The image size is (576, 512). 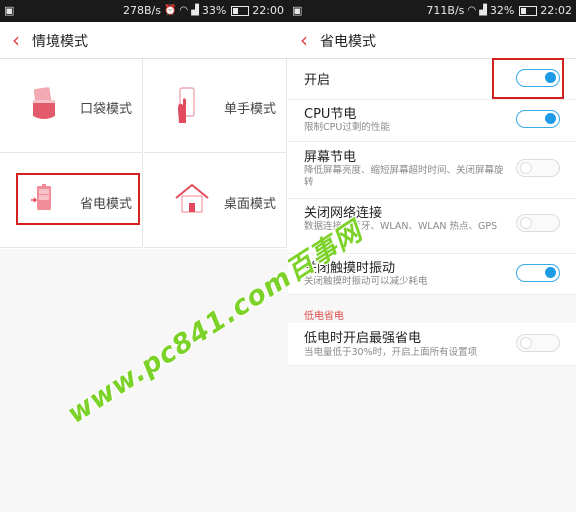 I want to click on network-speed: 278B/s, so click(x=141, y=10).